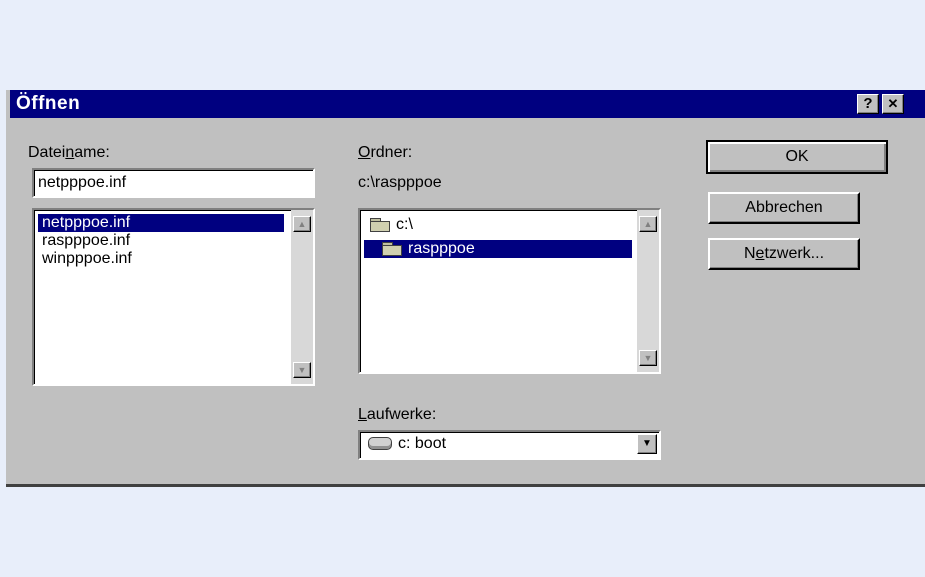 This screenshot has height=577, width=925. Describe the element at coordinates (784, 208) in the screenshot. I see `cancel-button: Abbrechen` at that location.